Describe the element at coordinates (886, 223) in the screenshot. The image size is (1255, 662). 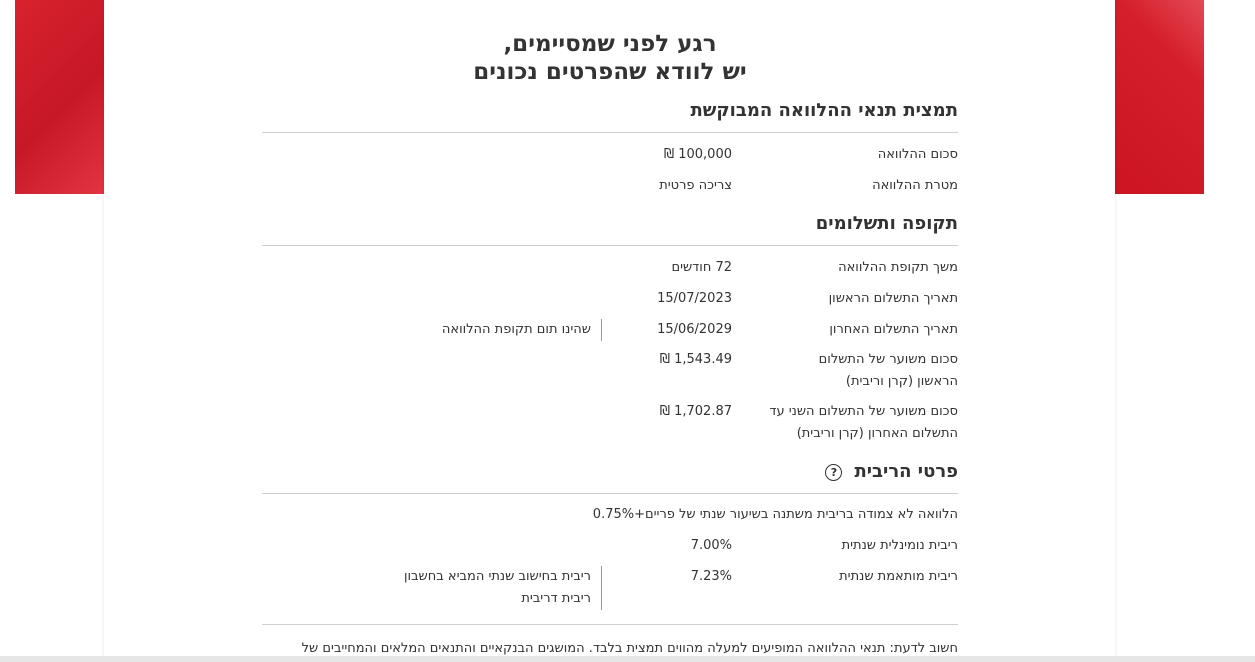
I see `period-heading-text: תקופה ותשלומים` at that location.